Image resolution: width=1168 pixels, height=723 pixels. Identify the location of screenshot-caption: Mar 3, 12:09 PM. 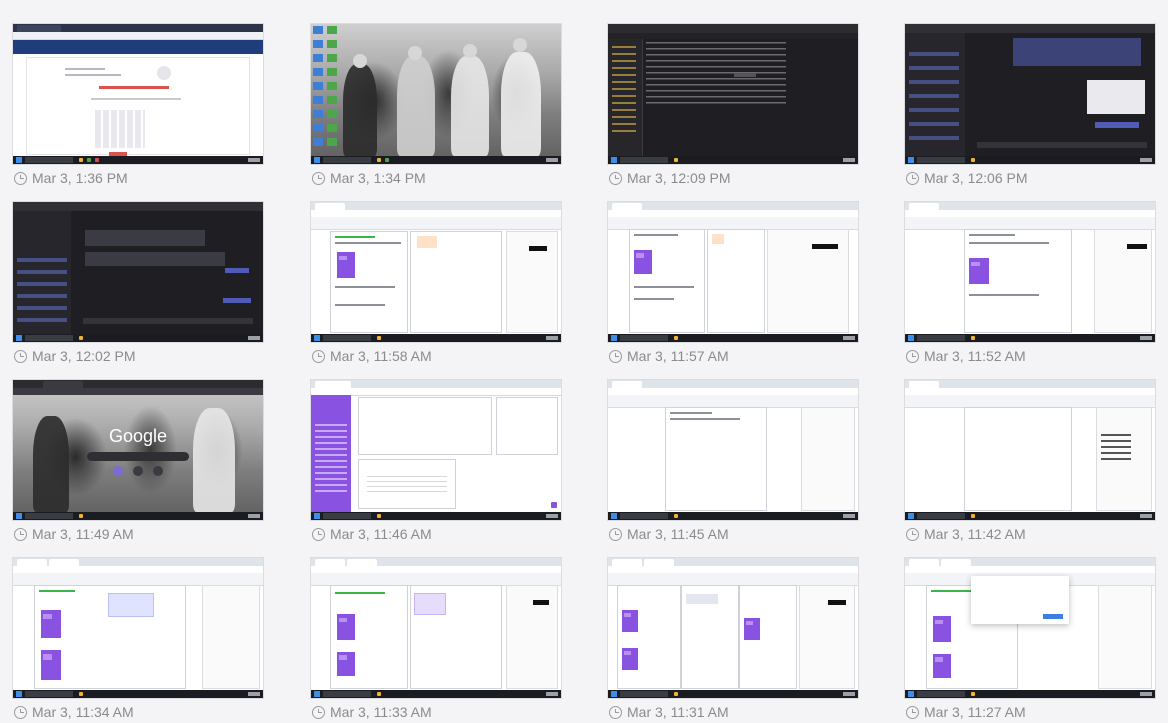
(733, 178).